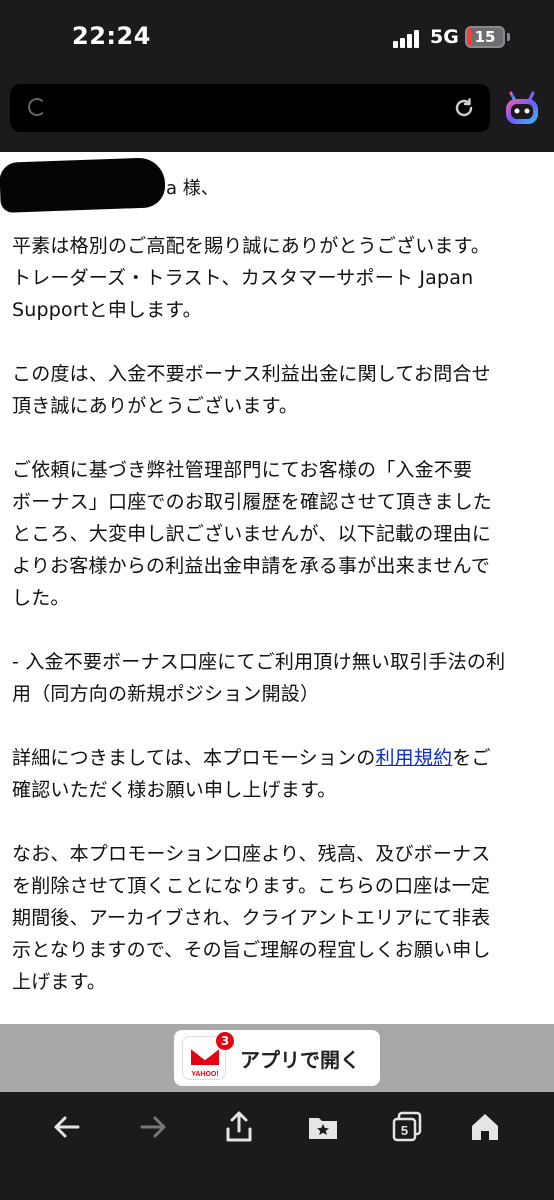  I want to click on text-segment: 詳細につきましては、本プロモーションの, so click(194, 758).